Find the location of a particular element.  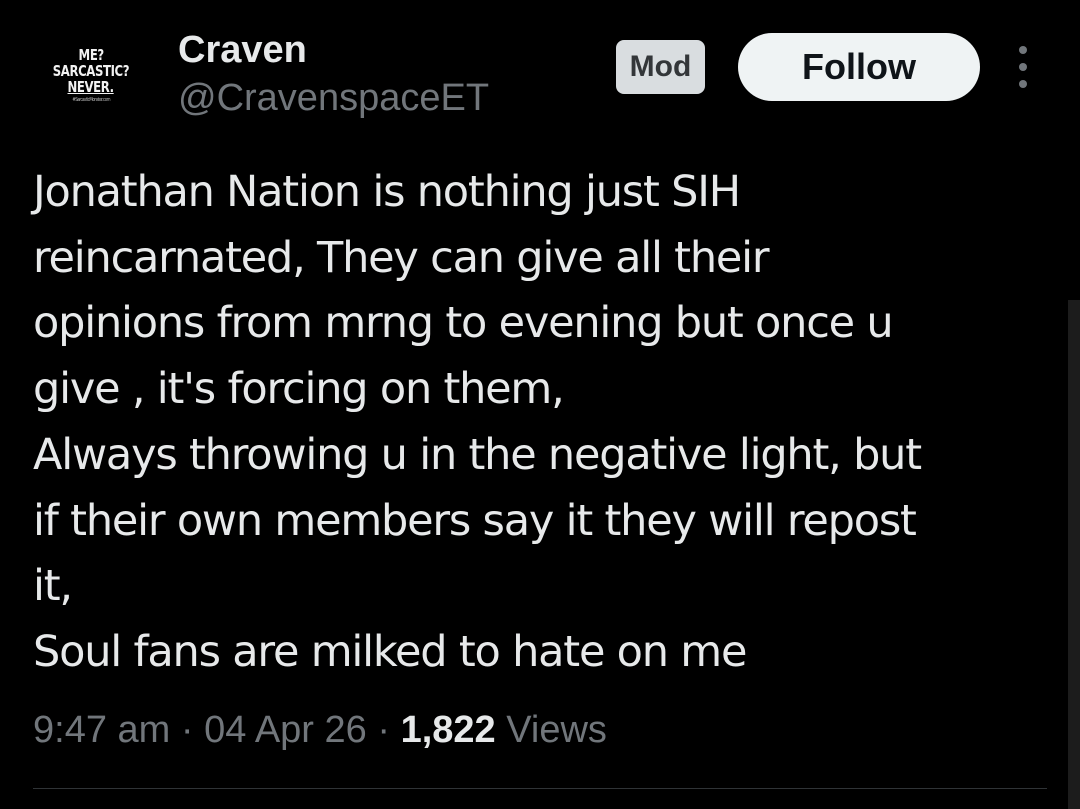

tweet-text-line: it, is located at coordinates (53, 586).